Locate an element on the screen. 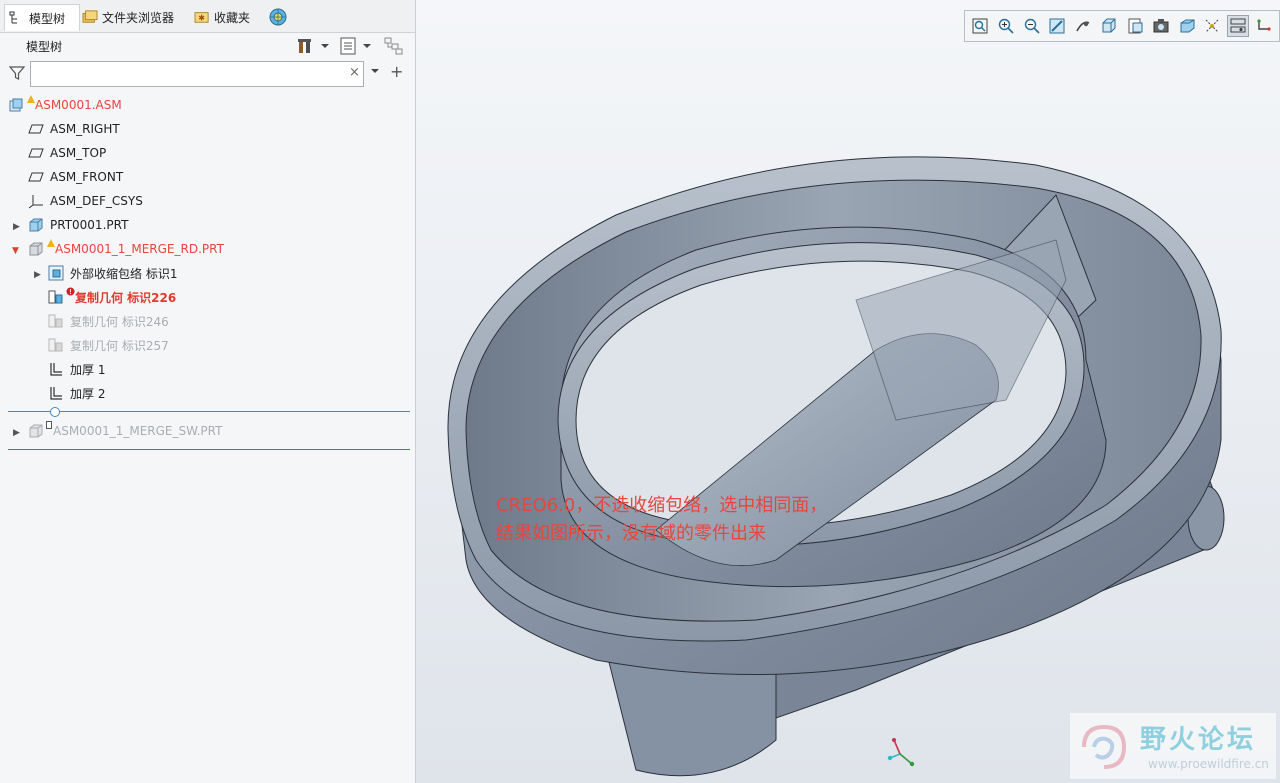 Image resolution: width=1280 pixels, height=783 pixels. tree-item-label: 加厚 1 is located at coordinates (88, 369).